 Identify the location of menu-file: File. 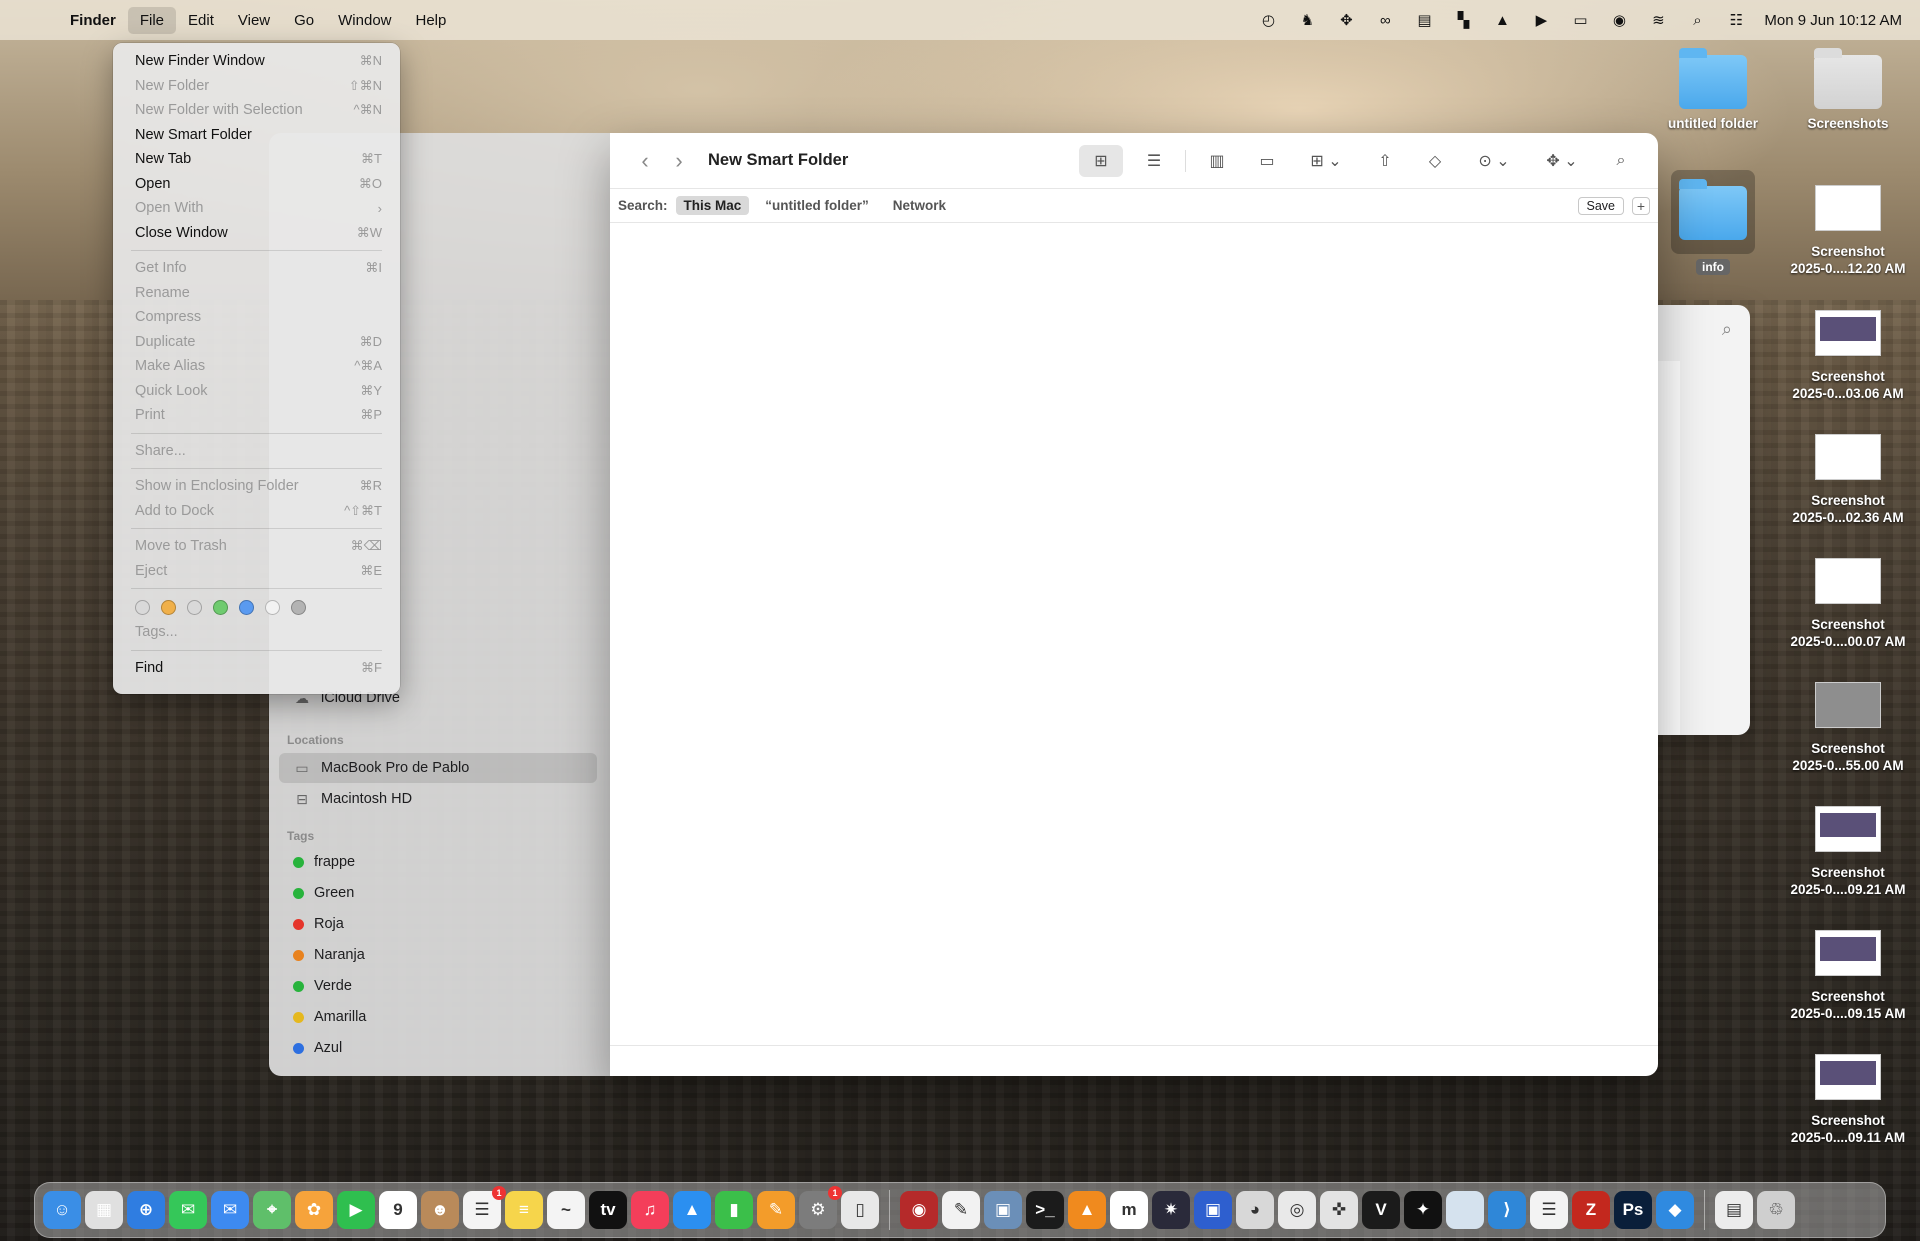
(152, 20).